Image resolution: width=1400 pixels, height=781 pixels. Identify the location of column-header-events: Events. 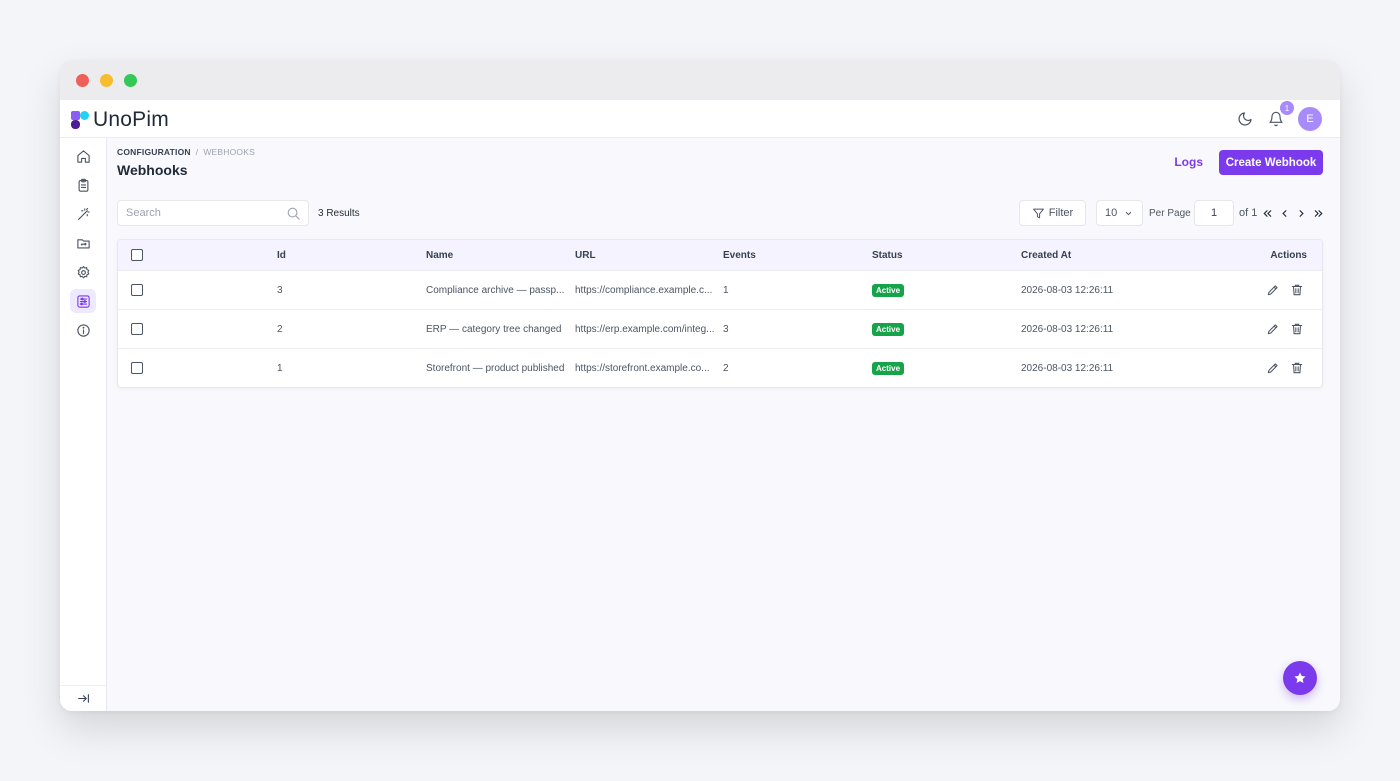
(739, 255).